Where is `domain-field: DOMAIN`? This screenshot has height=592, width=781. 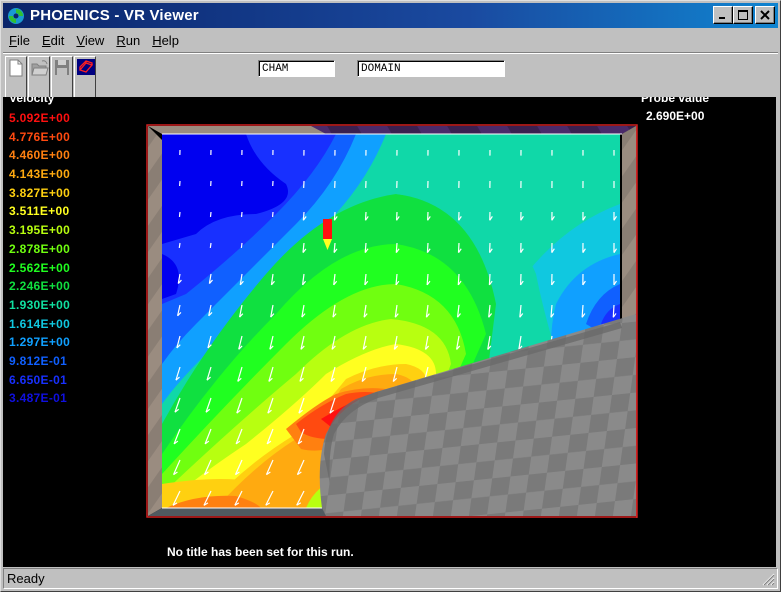 domain-field: DOMAIN is located at coordinates (431, 68).